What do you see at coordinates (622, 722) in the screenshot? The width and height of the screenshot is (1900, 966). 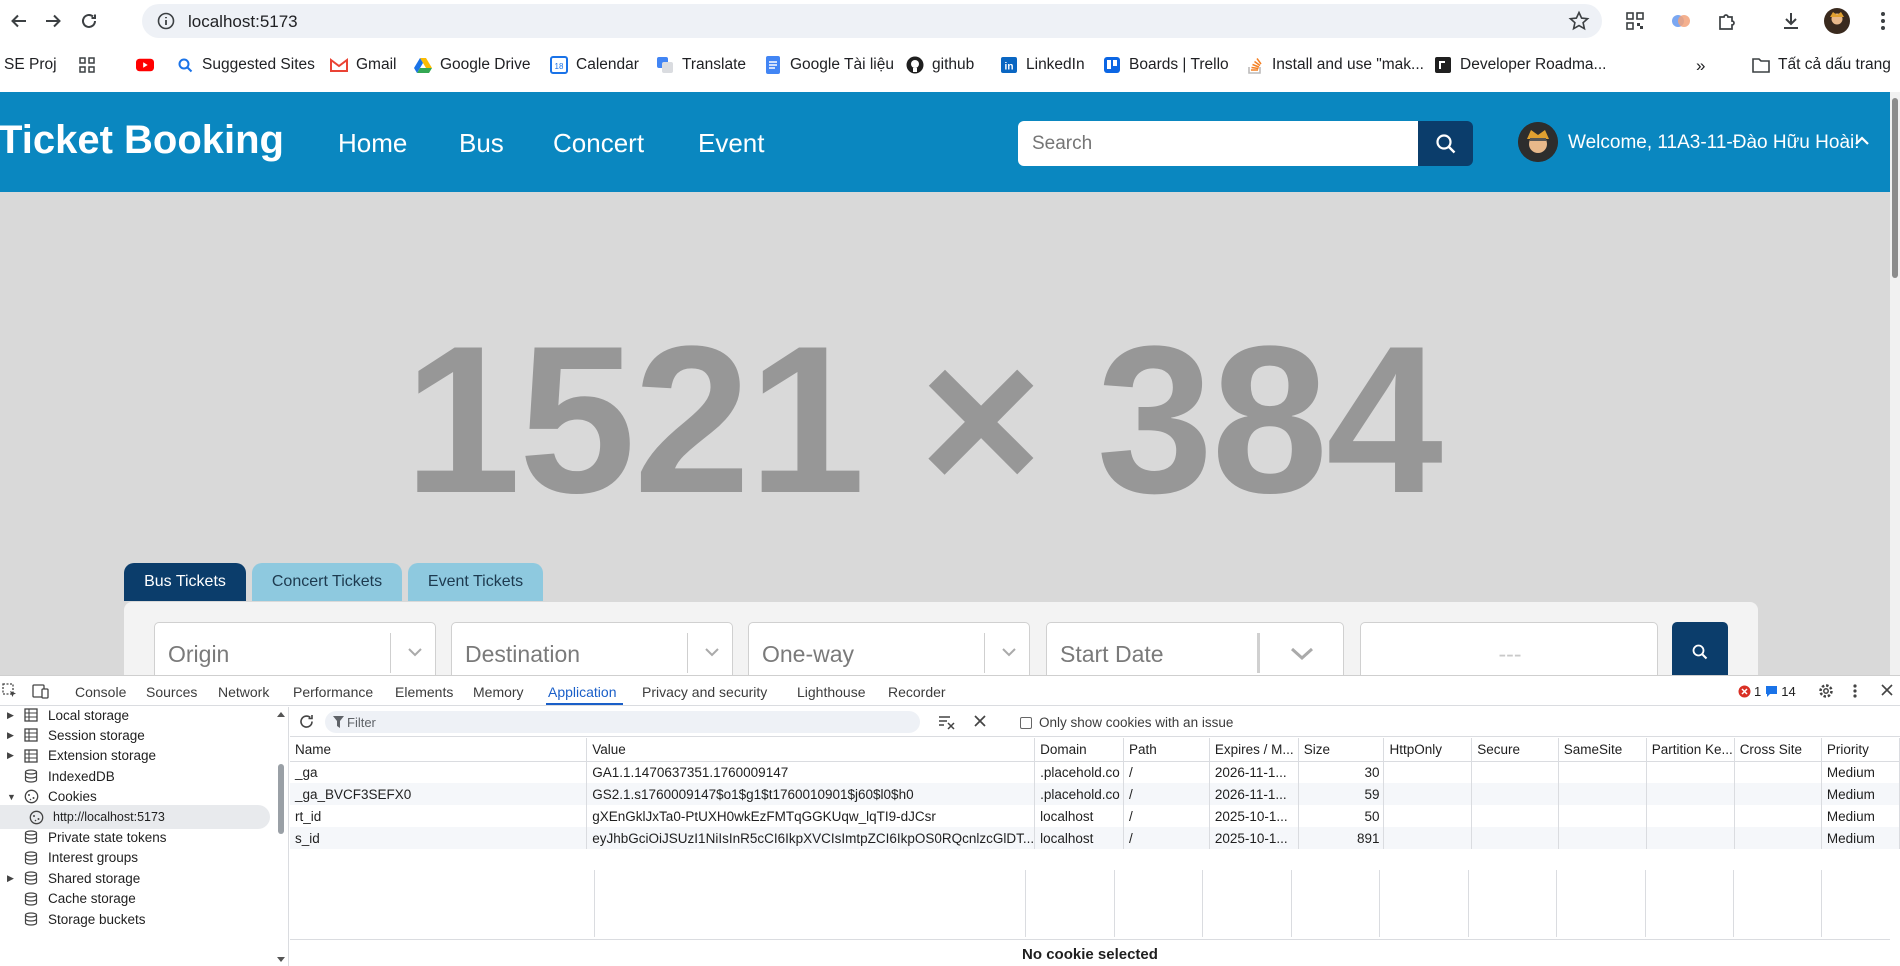 I see `filter-input: Filter` at bounding box center [622, 722].